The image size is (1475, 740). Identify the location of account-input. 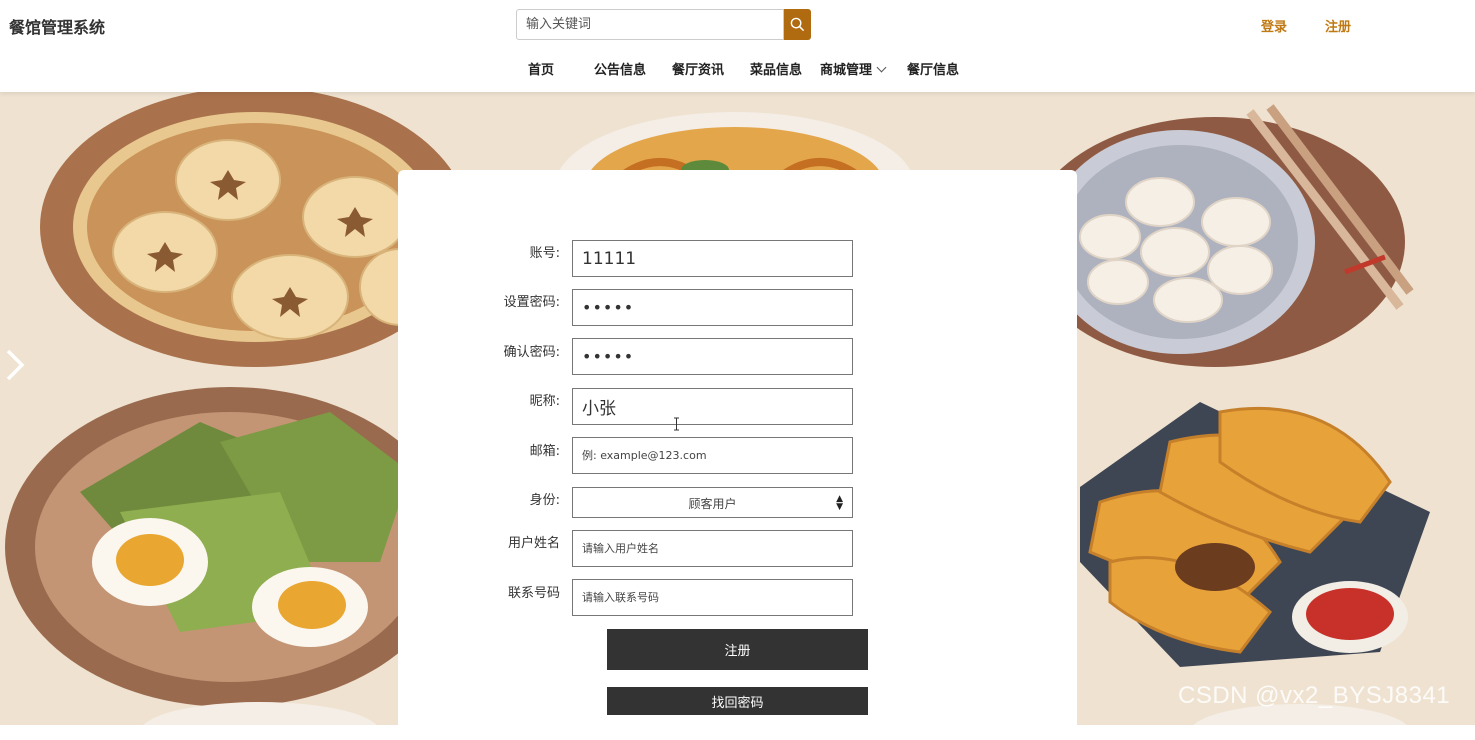
(712, 258).